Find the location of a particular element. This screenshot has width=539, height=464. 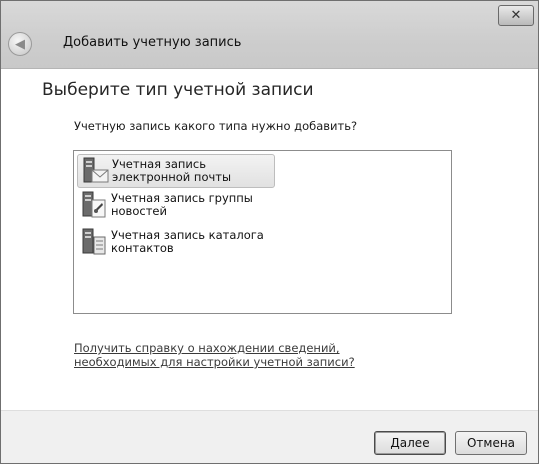

cancel-button: Отмена is located at coordinates (491, 443).